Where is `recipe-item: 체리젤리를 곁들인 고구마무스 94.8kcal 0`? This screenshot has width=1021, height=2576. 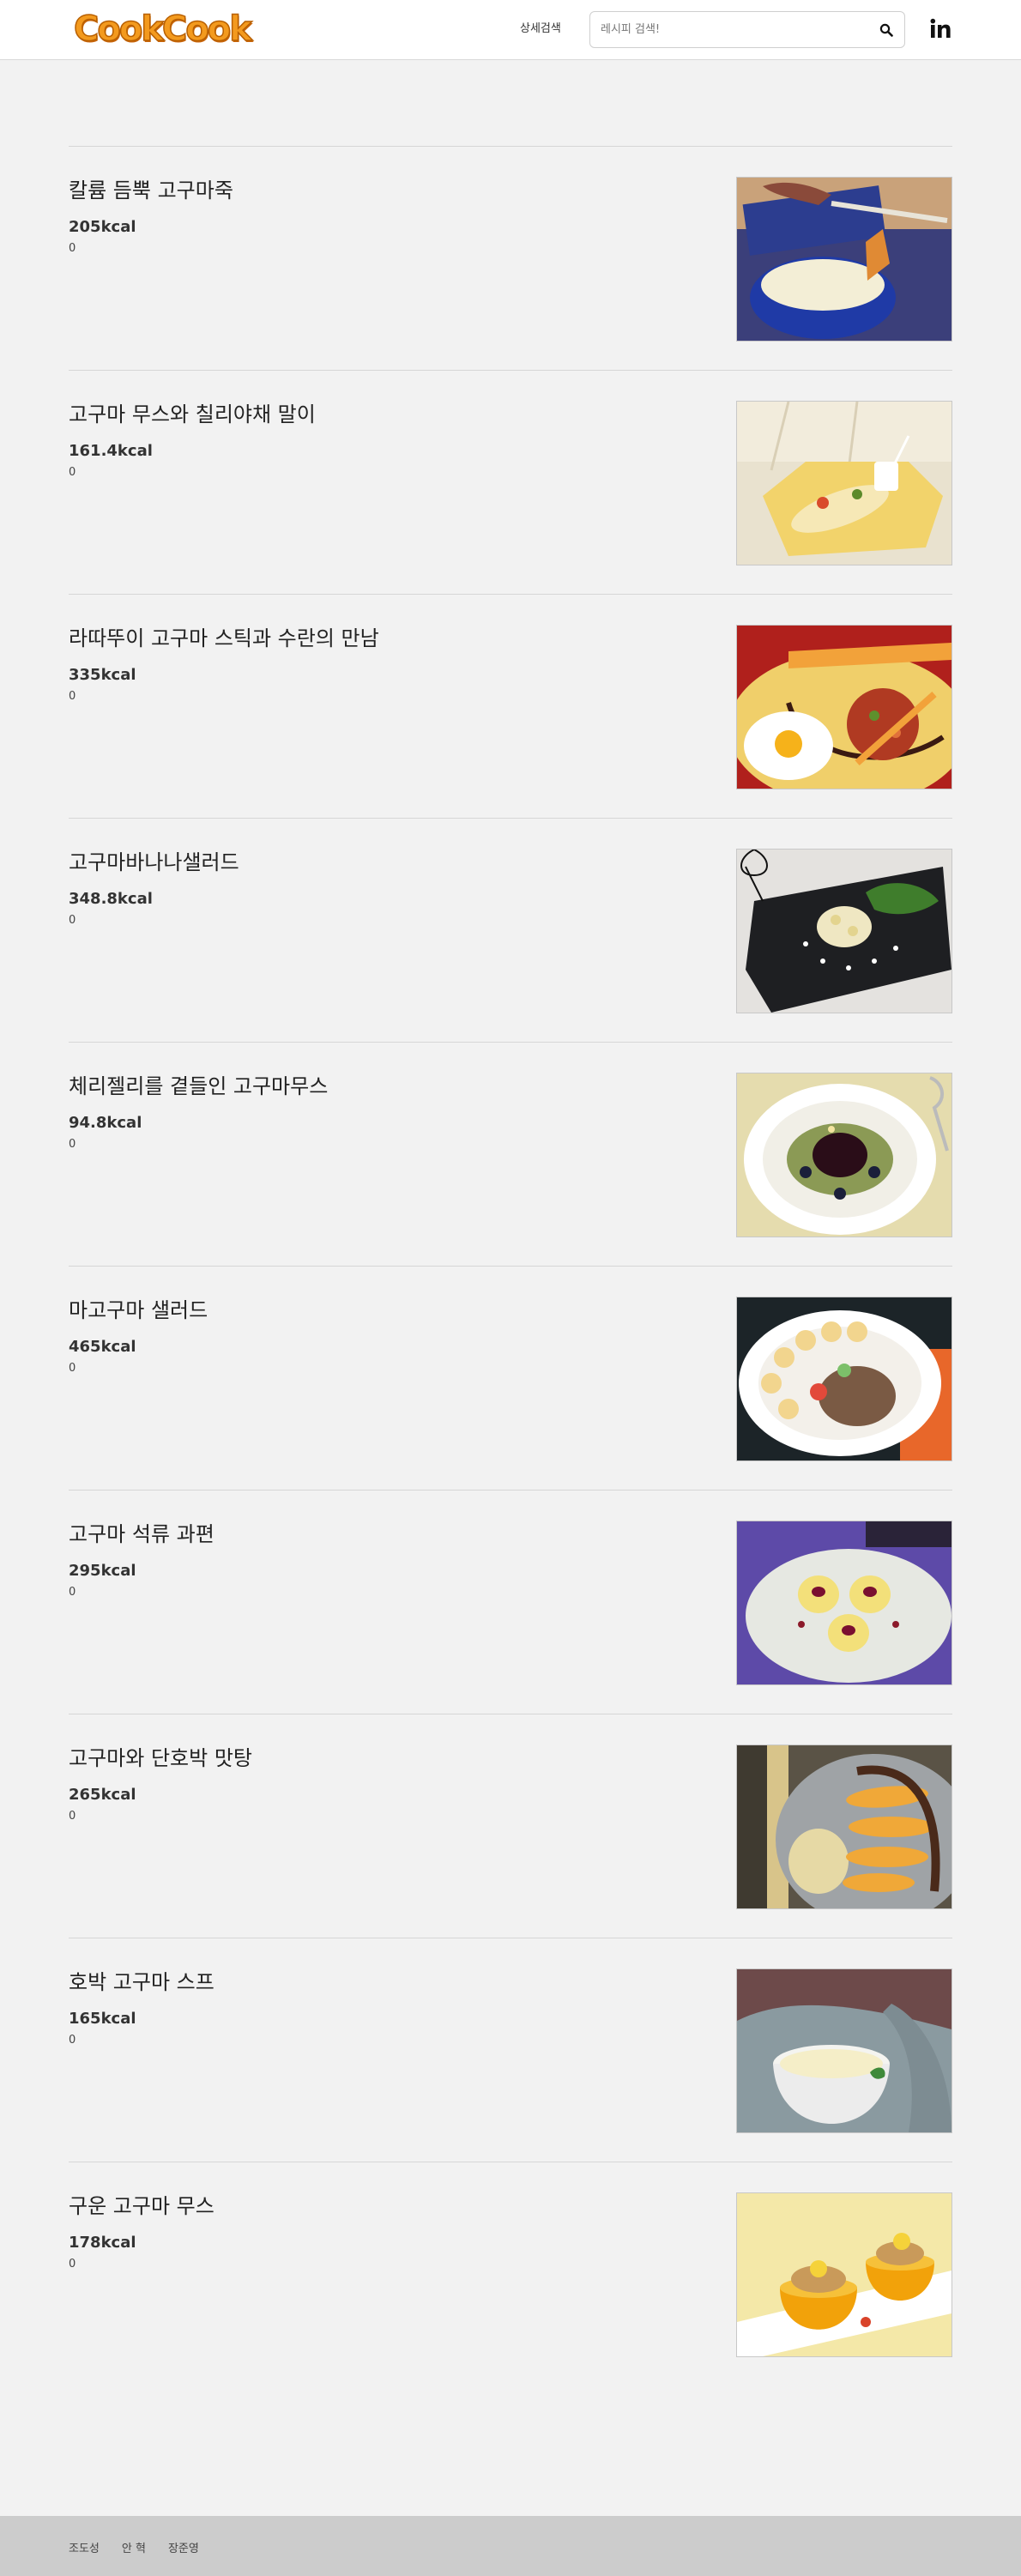 recipe-item: 체리젤리를 곁들인 고구마무스 94.8kcal 0 is located at coordinates (510, 1154).